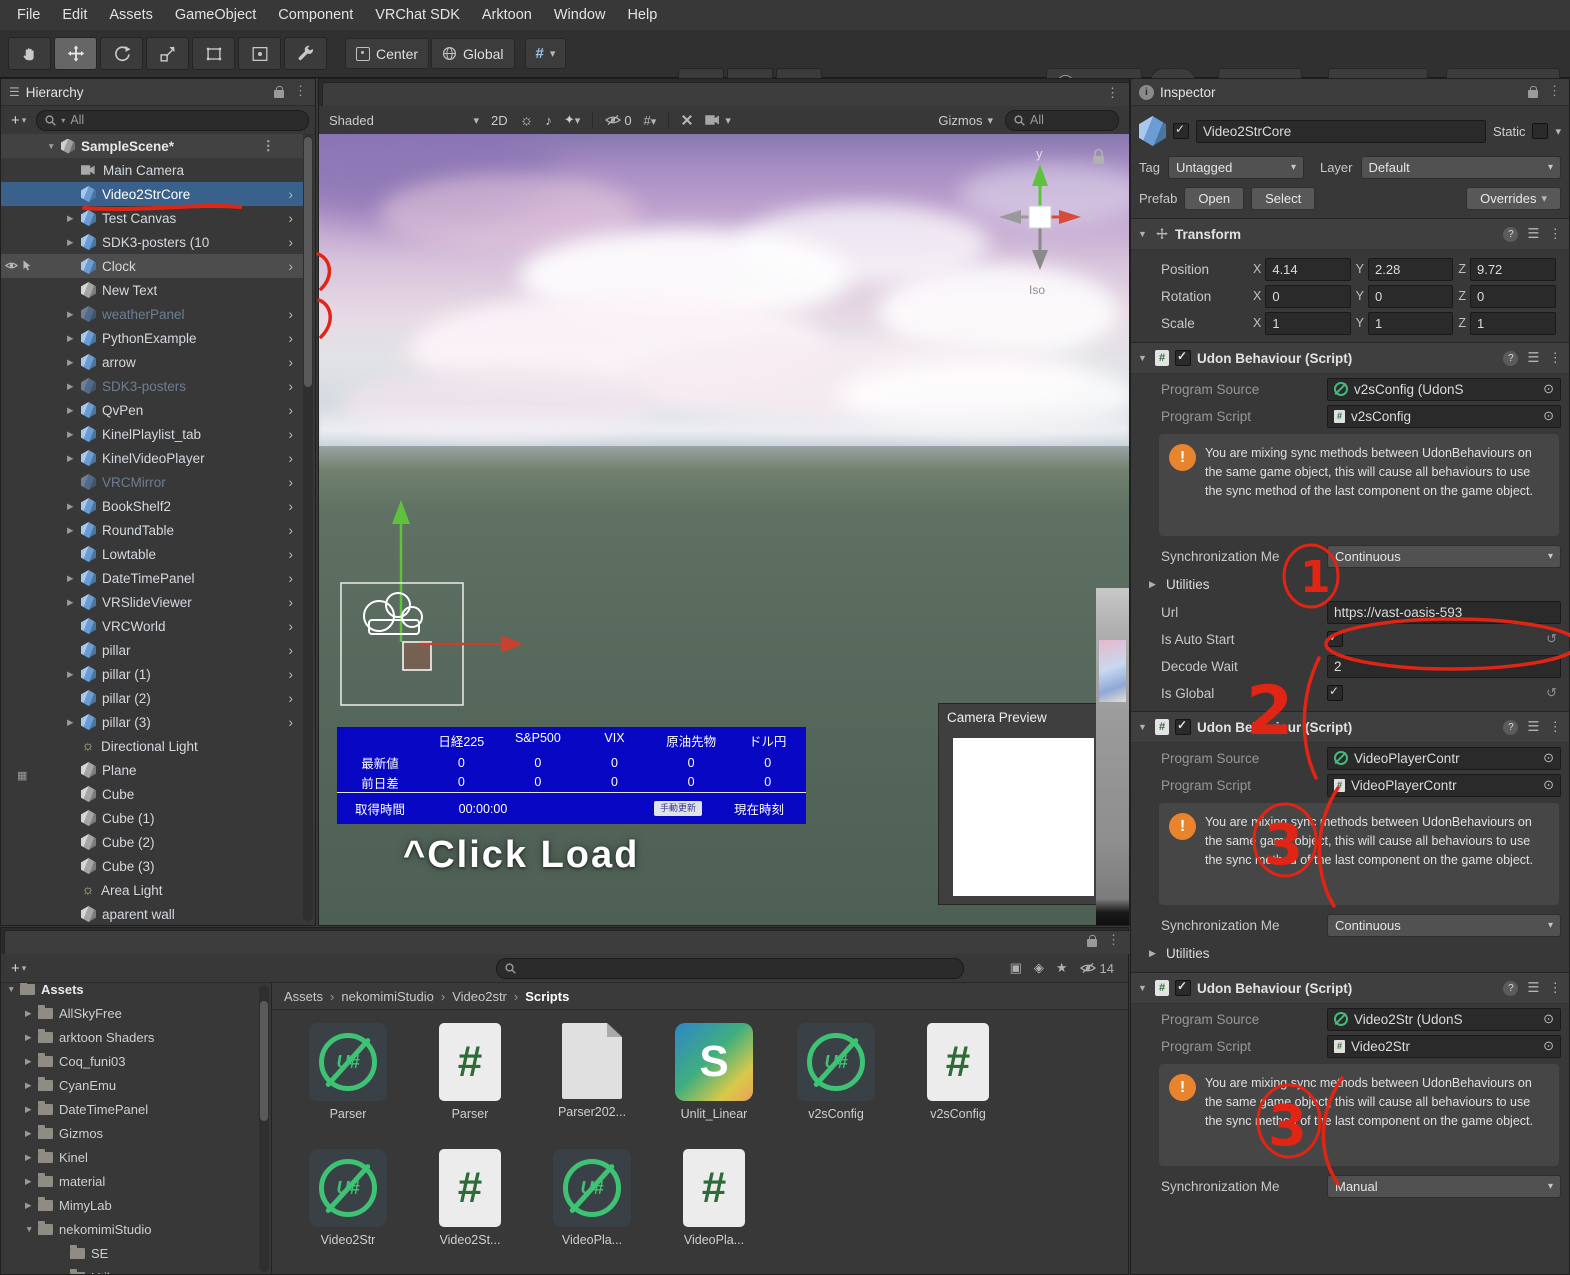 This screenshot has width=1570, height=1275. I want to click on static-checkbox, so click(1540, 131).